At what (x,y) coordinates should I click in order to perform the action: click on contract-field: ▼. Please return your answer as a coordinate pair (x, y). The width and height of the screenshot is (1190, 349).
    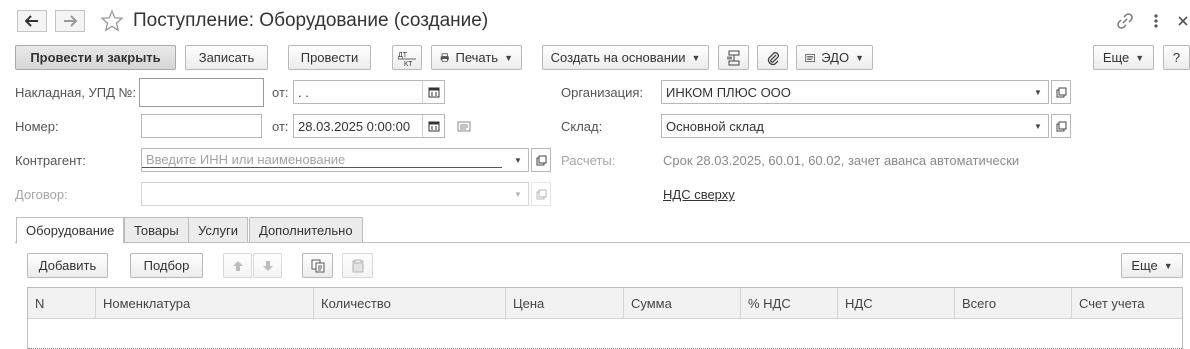
    Looking at the image, I should click on (335, 194).